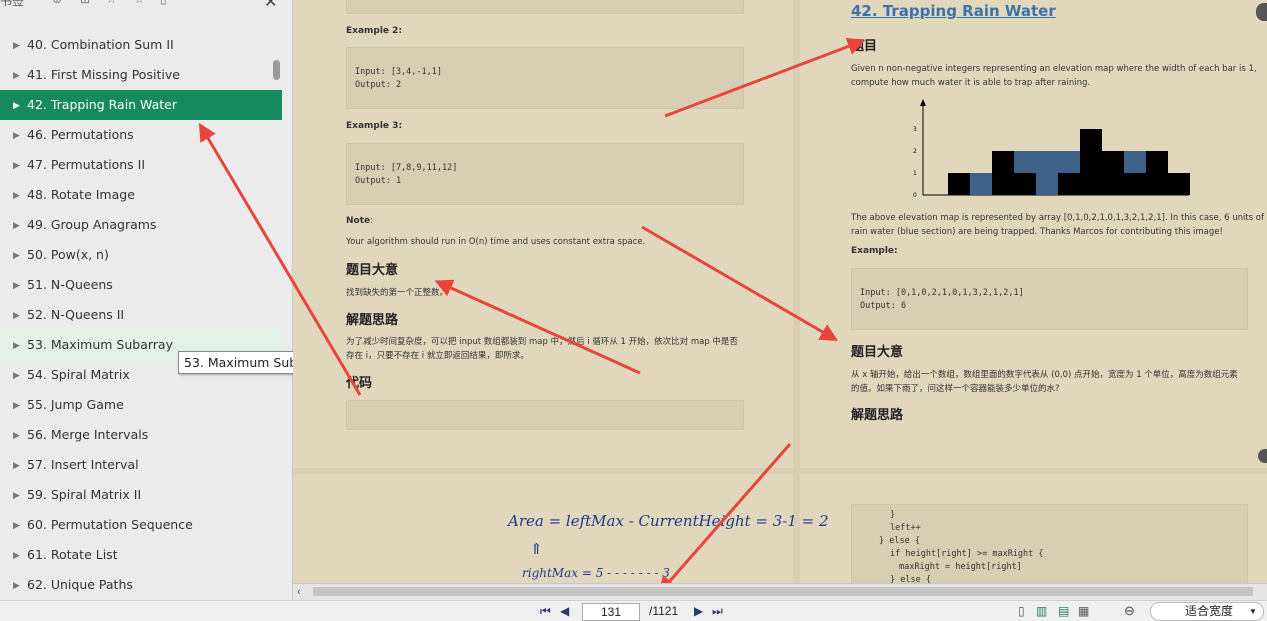 The width and height of the screenshot is (1267, 621). I want to click on continuous-view-icon: ▤, so click(1063, 611).